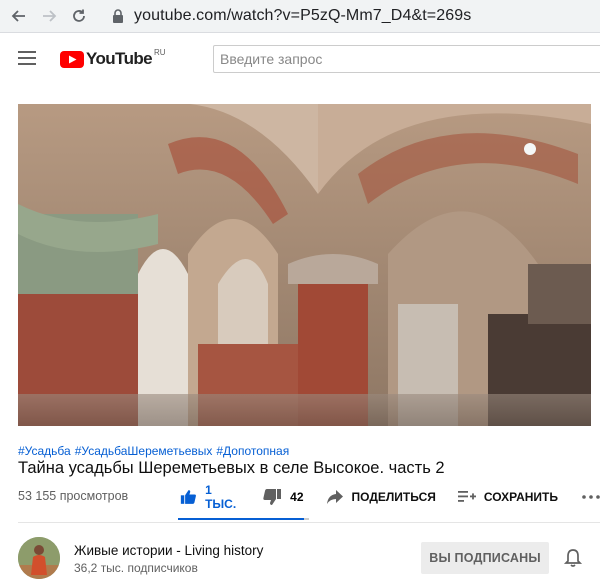 Image resolution: width=600 pixels, height=588 pixels. I want to click on hamburger-menu-icon, so click(27, 58).